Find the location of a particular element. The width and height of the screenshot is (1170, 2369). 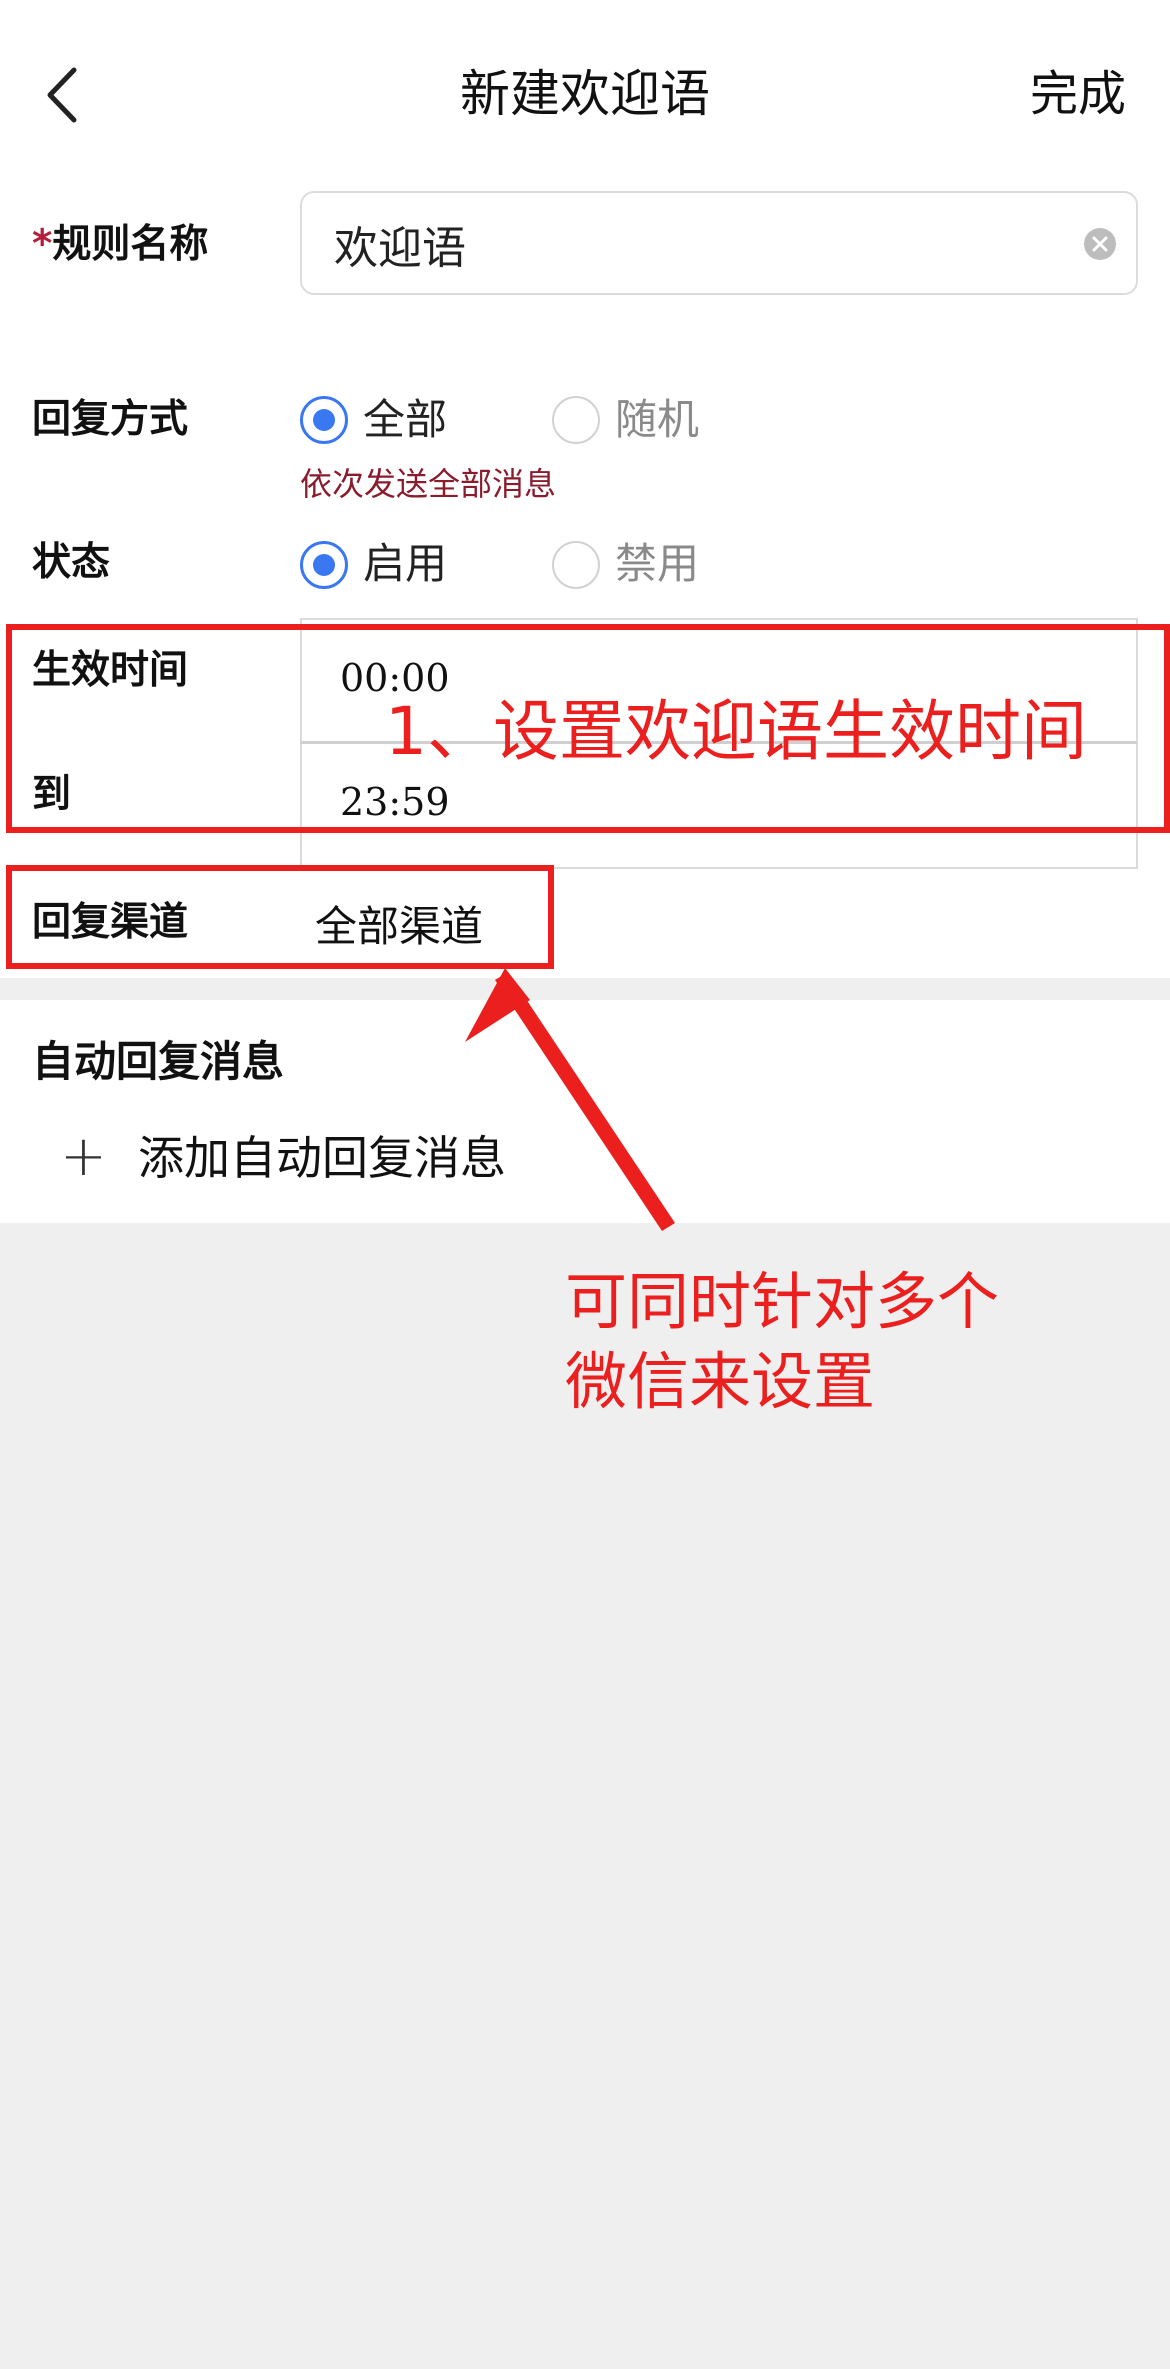

required-mark: * is located at coordinates (42, 244).